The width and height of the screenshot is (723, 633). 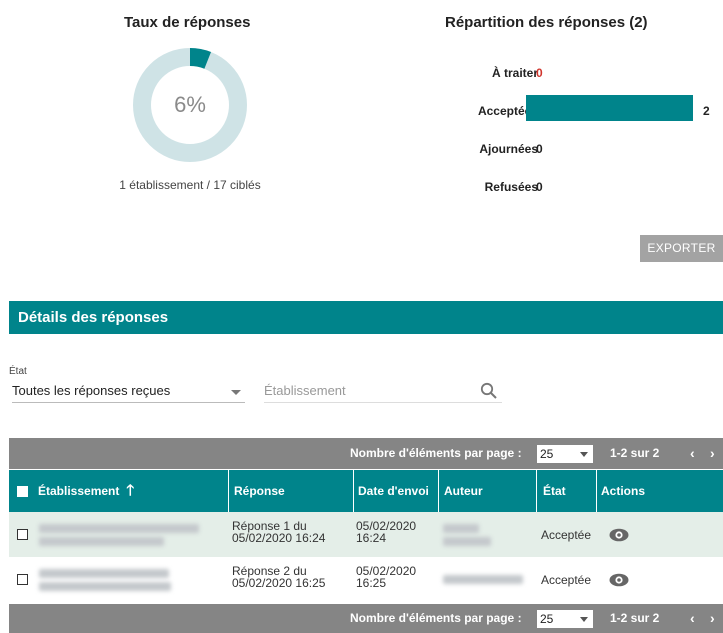 I want to click on etablissement-search-input: Établissement, so click(x=383, y=392).